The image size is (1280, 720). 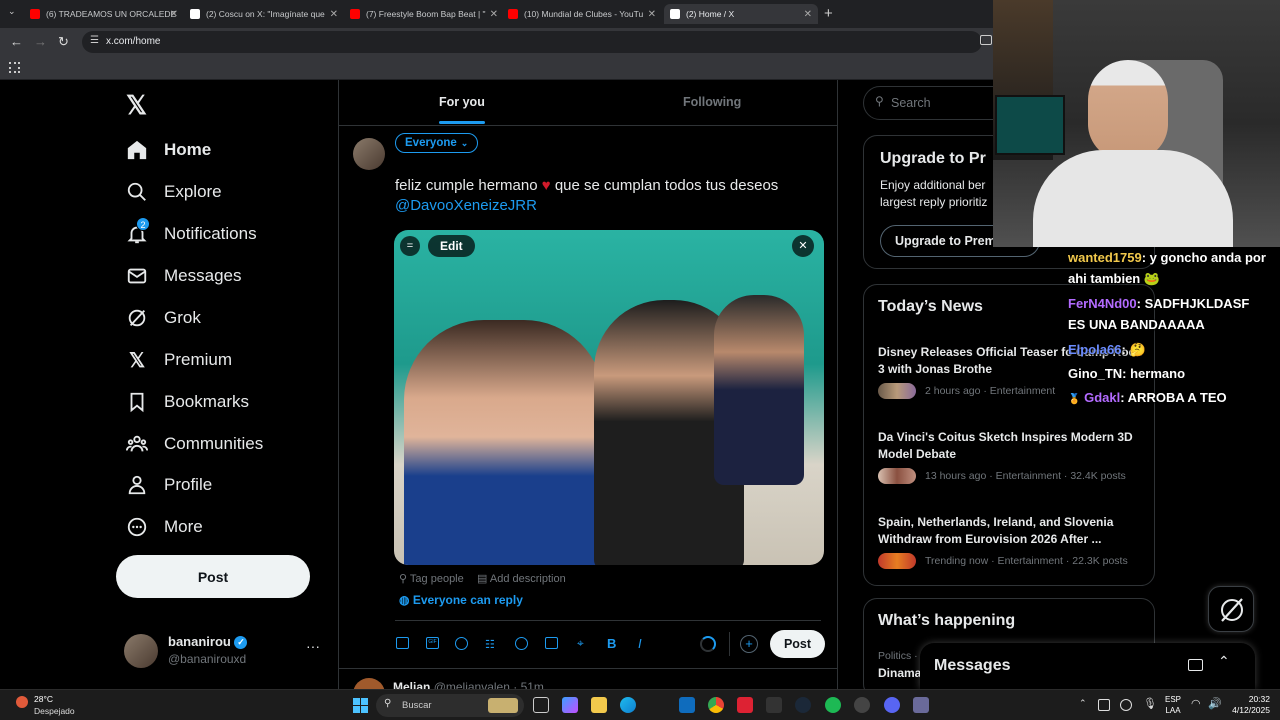 What do you see at coordinates (628, 705) in the screenshot?
I see `edge-icon` at bounding box center [628, 705].